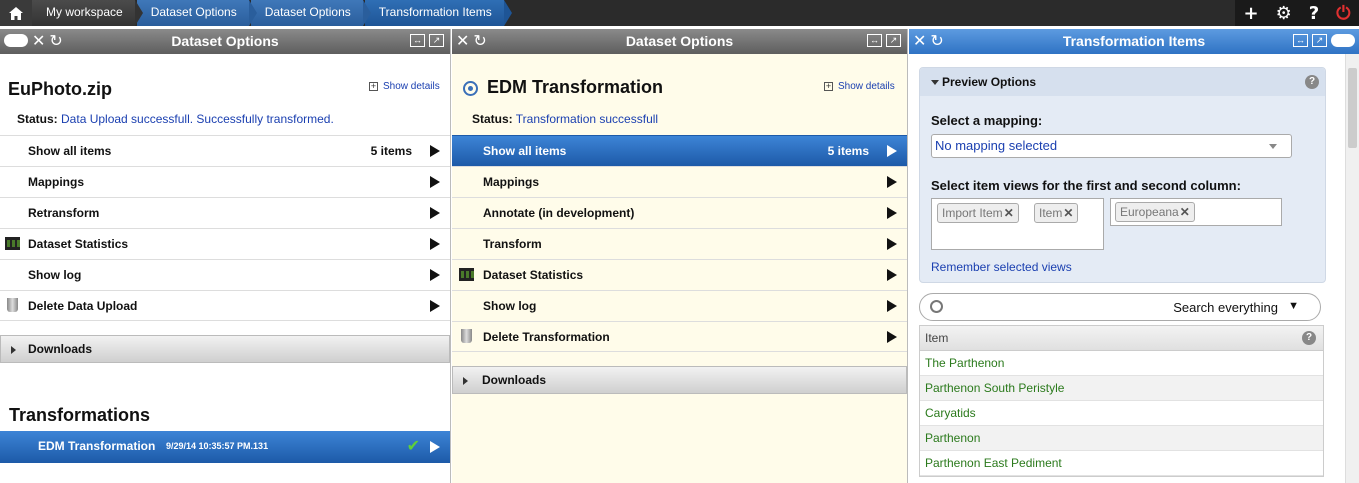  I want to click on dataset-title: EDM Transformation, so click(575, 87).